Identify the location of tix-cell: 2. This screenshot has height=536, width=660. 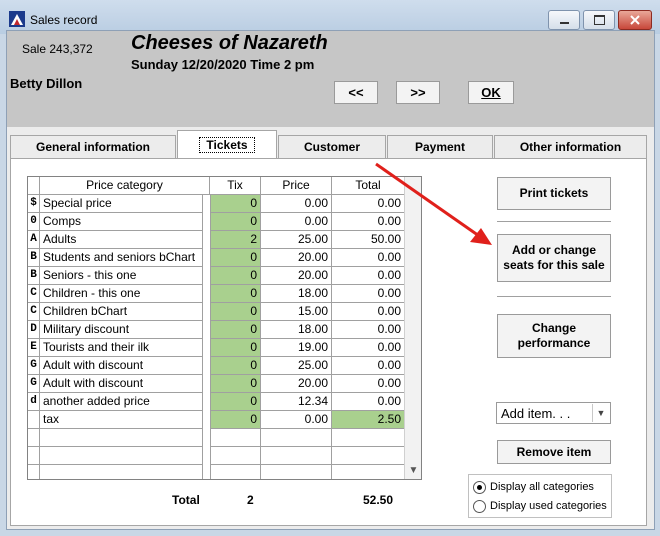
(235, 240).